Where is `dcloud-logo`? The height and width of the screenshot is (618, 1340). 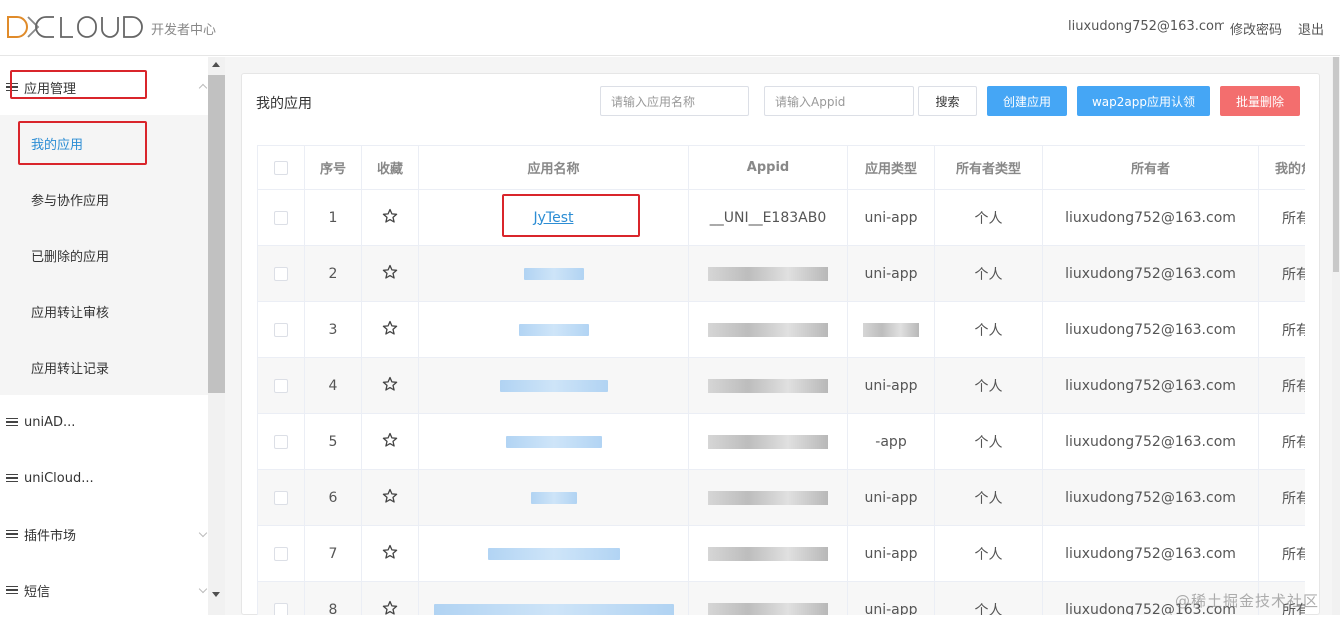
dcloud-logo is located at coordinates (77, 27).